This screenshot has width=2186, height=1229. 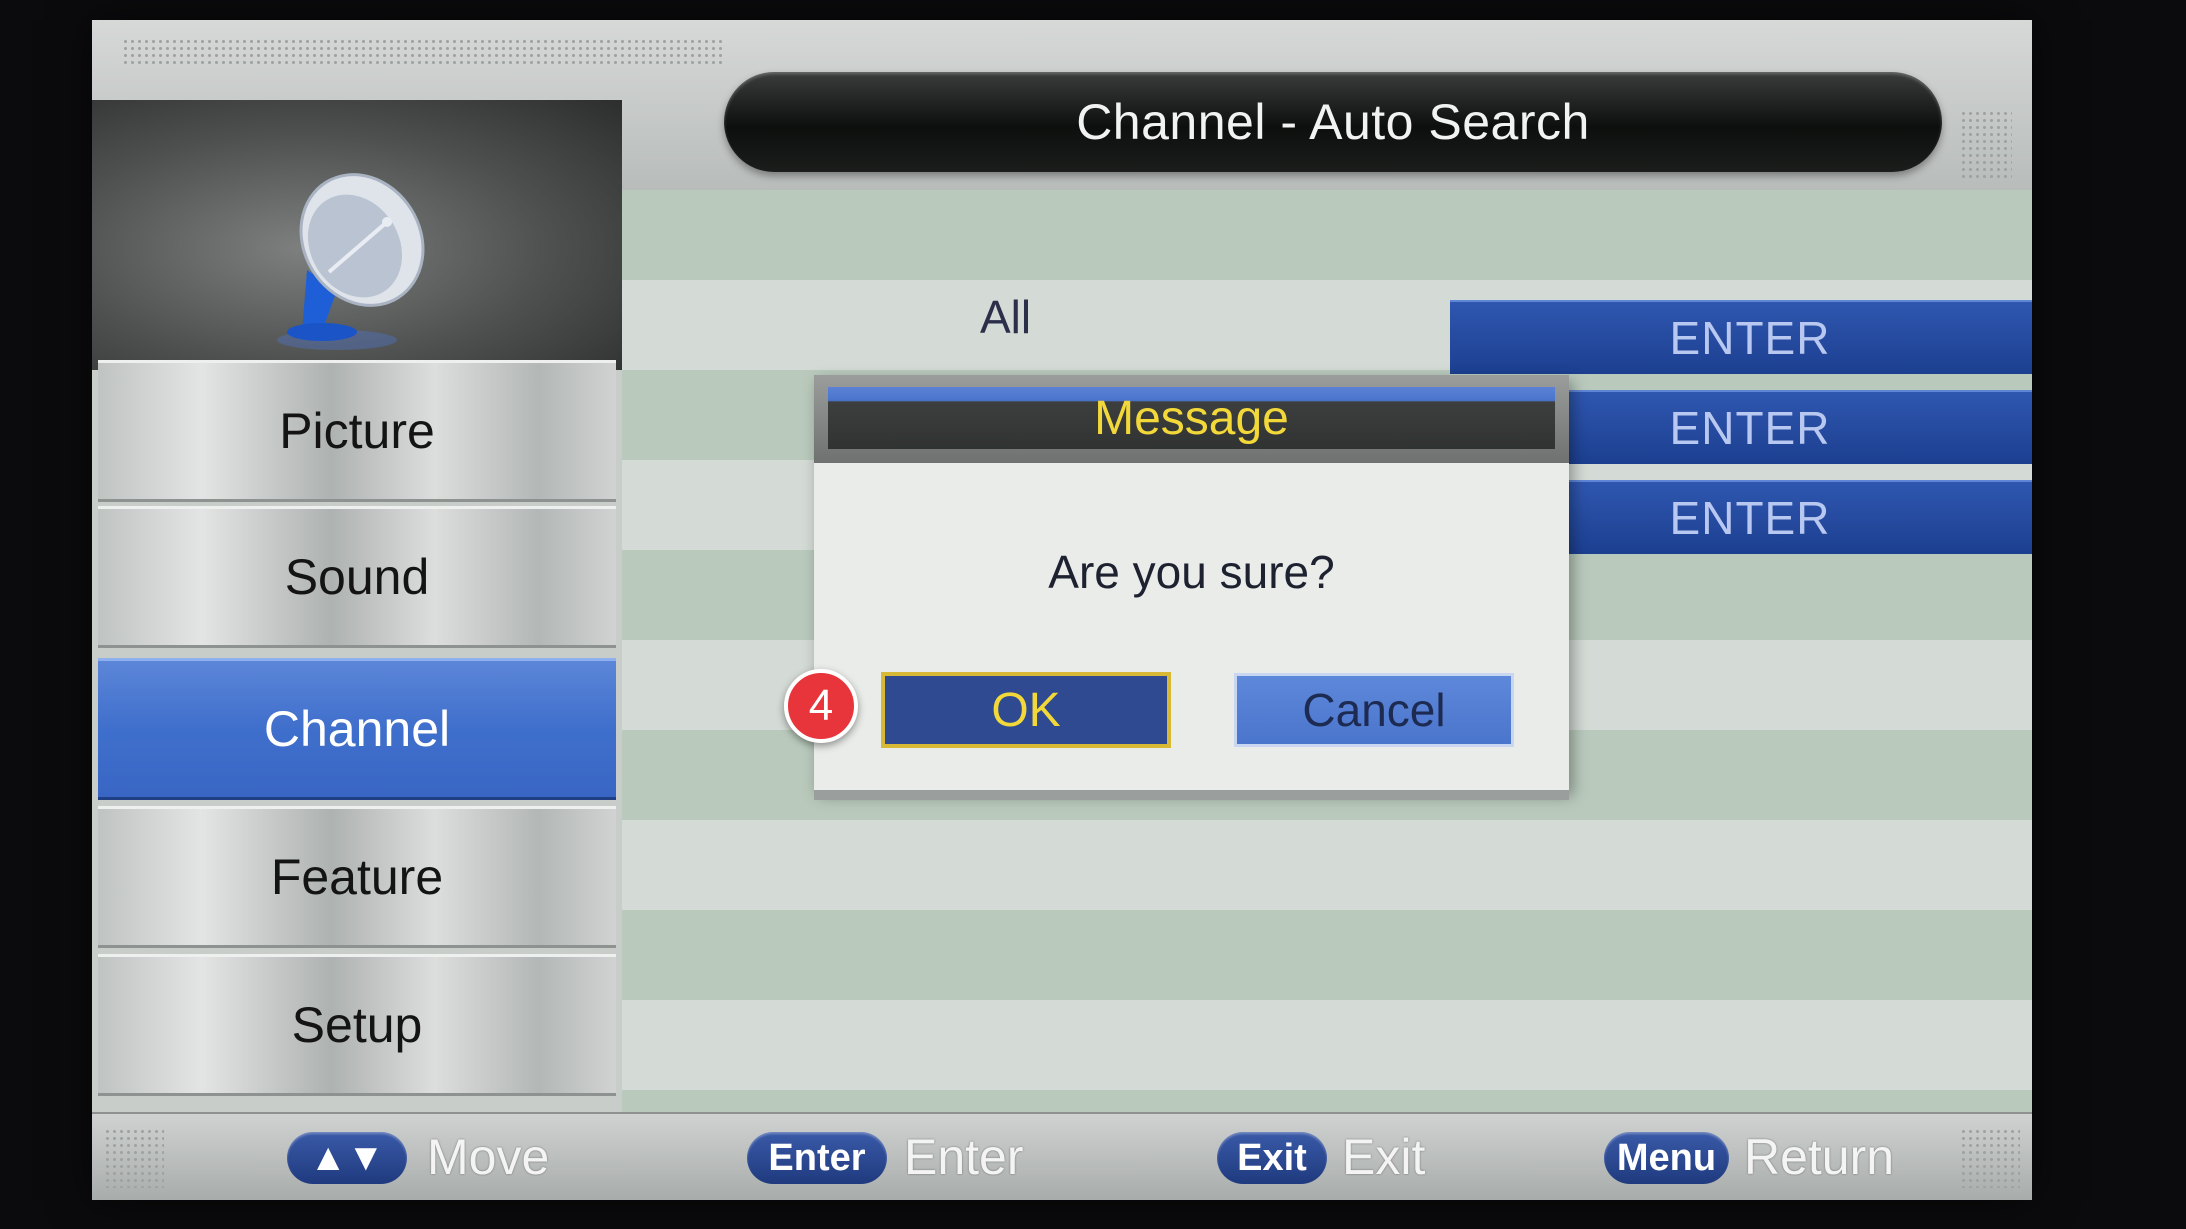 I want to click on move-key-badge: ▲▼, so click(x=347, y=1158).